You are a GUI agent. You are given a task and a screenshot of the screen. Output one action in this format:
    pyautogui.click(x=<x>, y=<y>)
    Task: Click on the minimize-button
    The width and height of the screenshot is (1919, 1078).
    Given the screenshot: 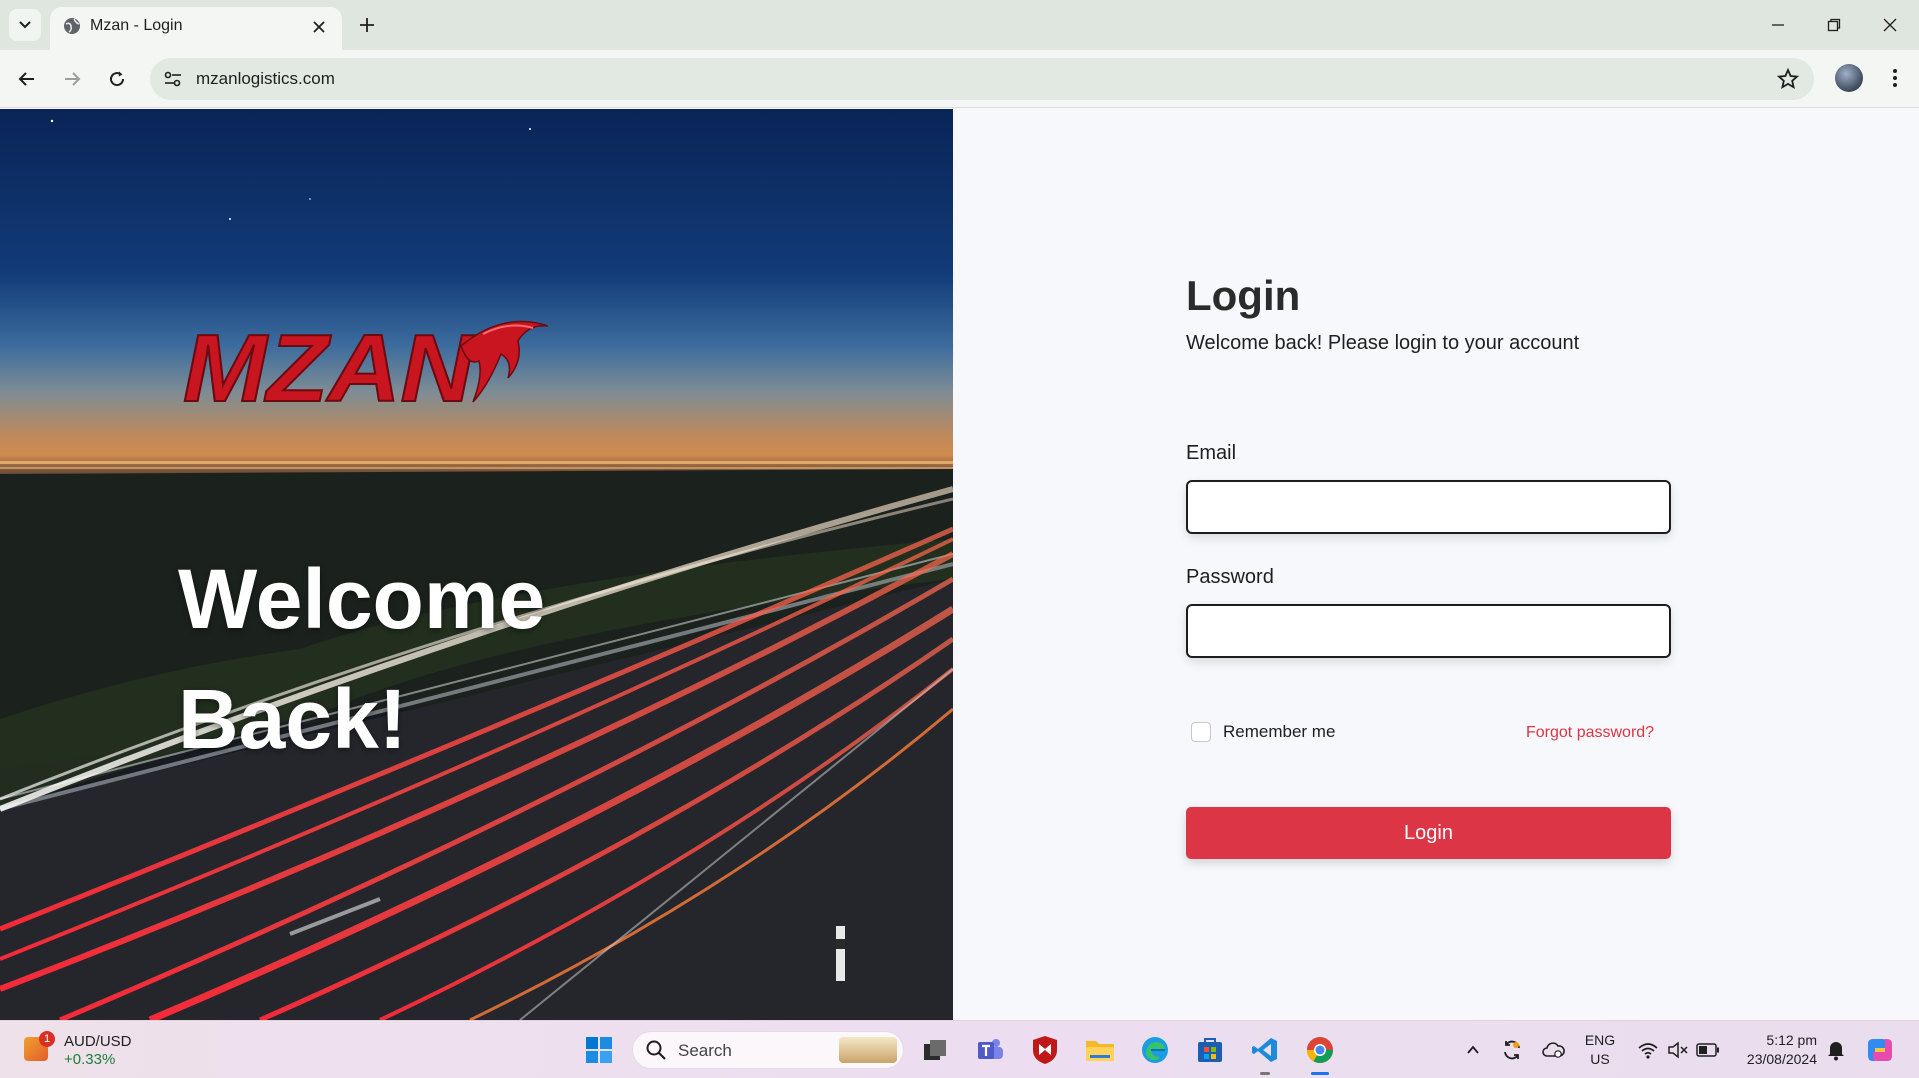 What is the action you would take?
    pyautogui.click(x=1778, y=25)
    